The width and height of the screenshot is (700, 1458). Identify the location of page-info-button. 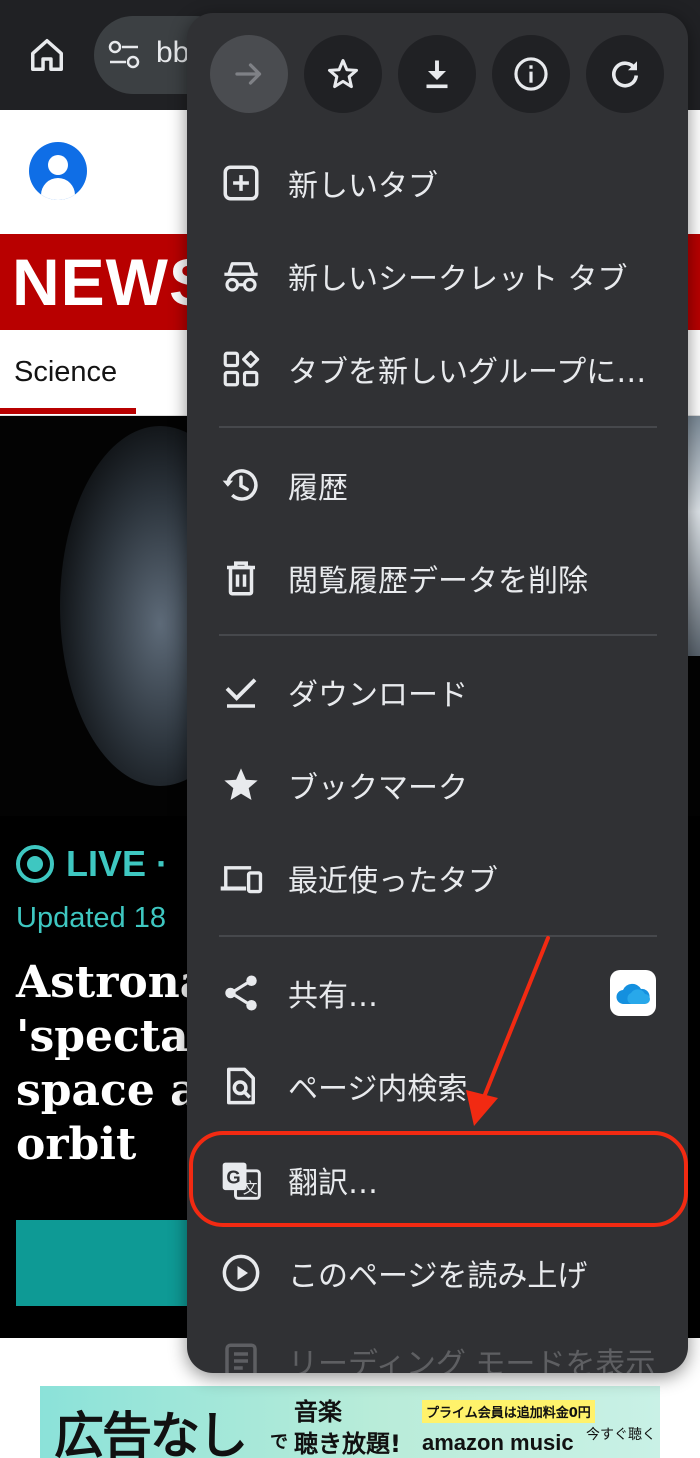
(531, 74).